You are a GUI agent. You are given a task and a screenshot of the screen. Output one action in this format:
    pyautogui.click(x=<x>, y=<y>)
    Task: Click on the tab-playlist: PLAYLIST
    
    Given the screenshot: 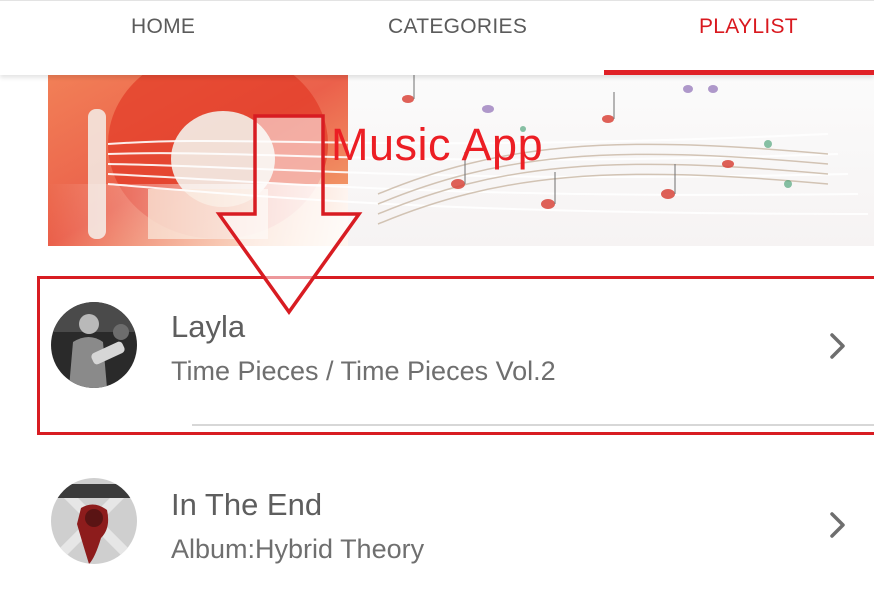 What is the action you would take?
    pyautogui.click(x=748, y=27)
    